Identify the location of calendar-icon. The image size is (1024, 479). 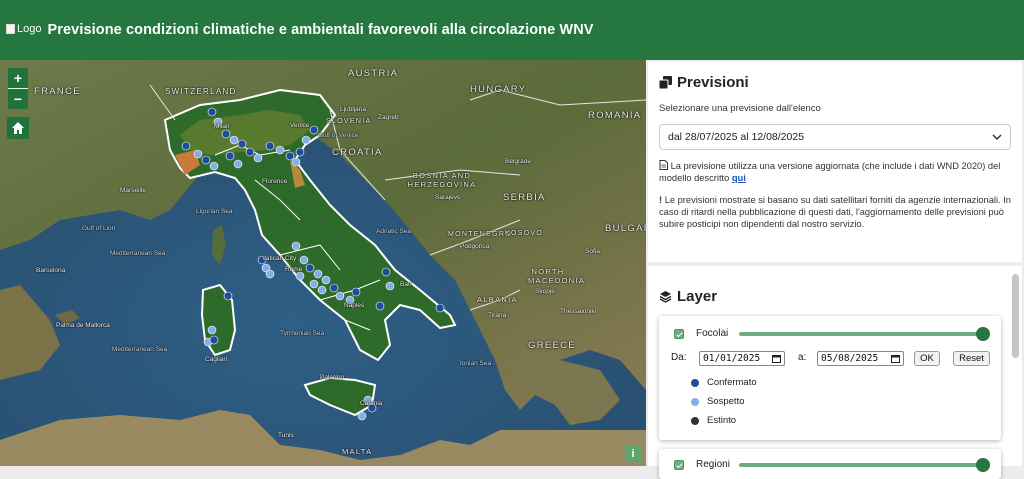
(895, 359).